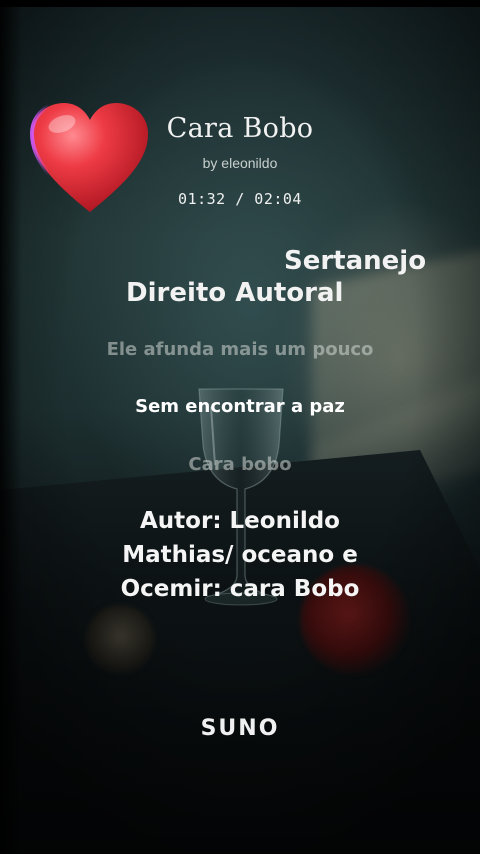  What do you see at coordinates (240, 163) in the screenshot?
I see `artist-line: by eleonildo` at bounding box center [240, 163].